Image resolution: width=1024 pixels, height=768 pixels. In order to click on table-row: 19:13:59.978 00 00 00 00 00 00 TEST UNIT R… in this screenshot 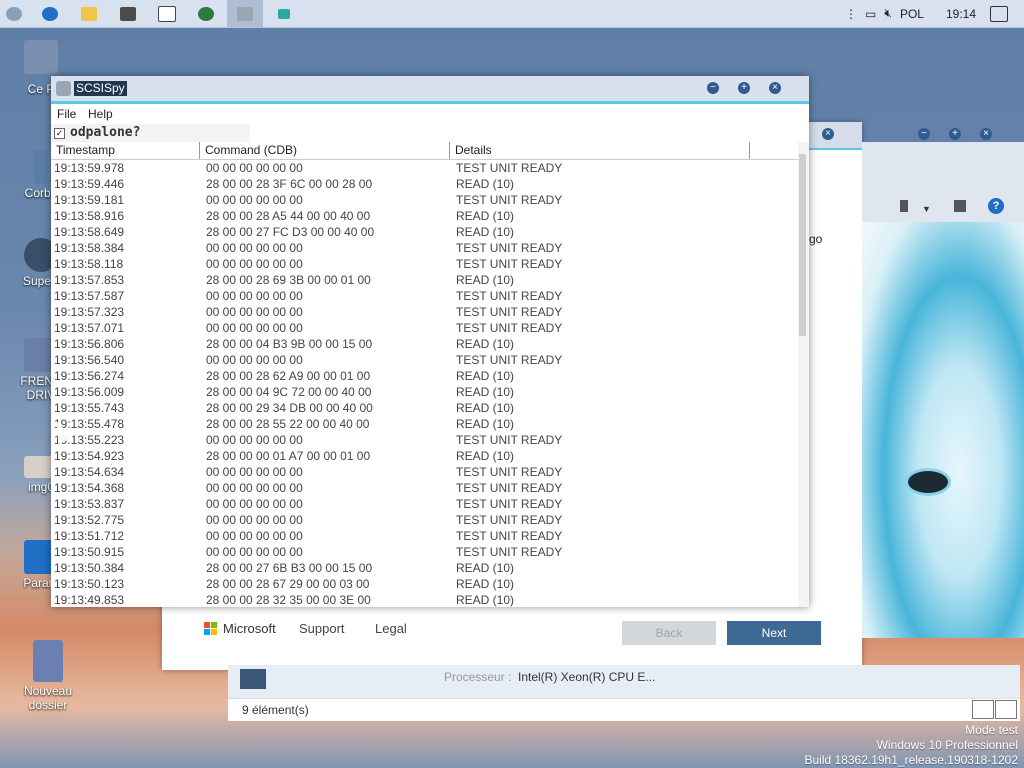, I will do `click(424, 168)`.